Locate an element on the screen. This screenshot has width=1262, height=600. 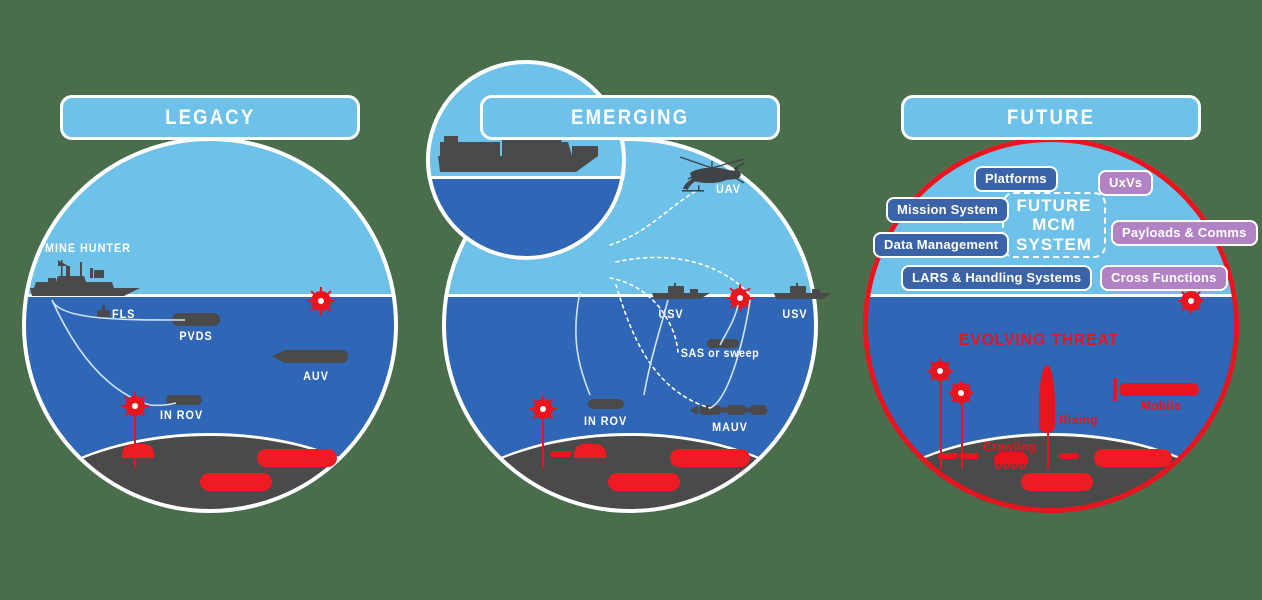
mine-hunter-ship-icon is located at coordinates (85, 278).